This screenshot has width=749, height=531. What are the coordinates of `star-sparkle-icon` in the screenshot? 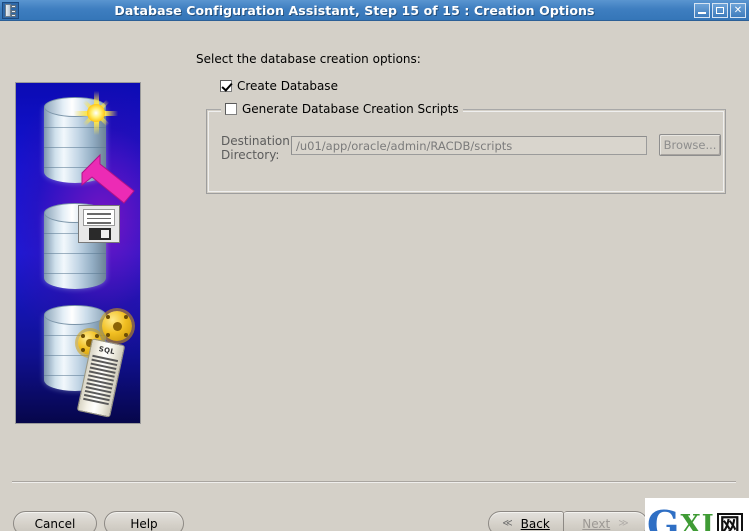 It's located at (96, 113).